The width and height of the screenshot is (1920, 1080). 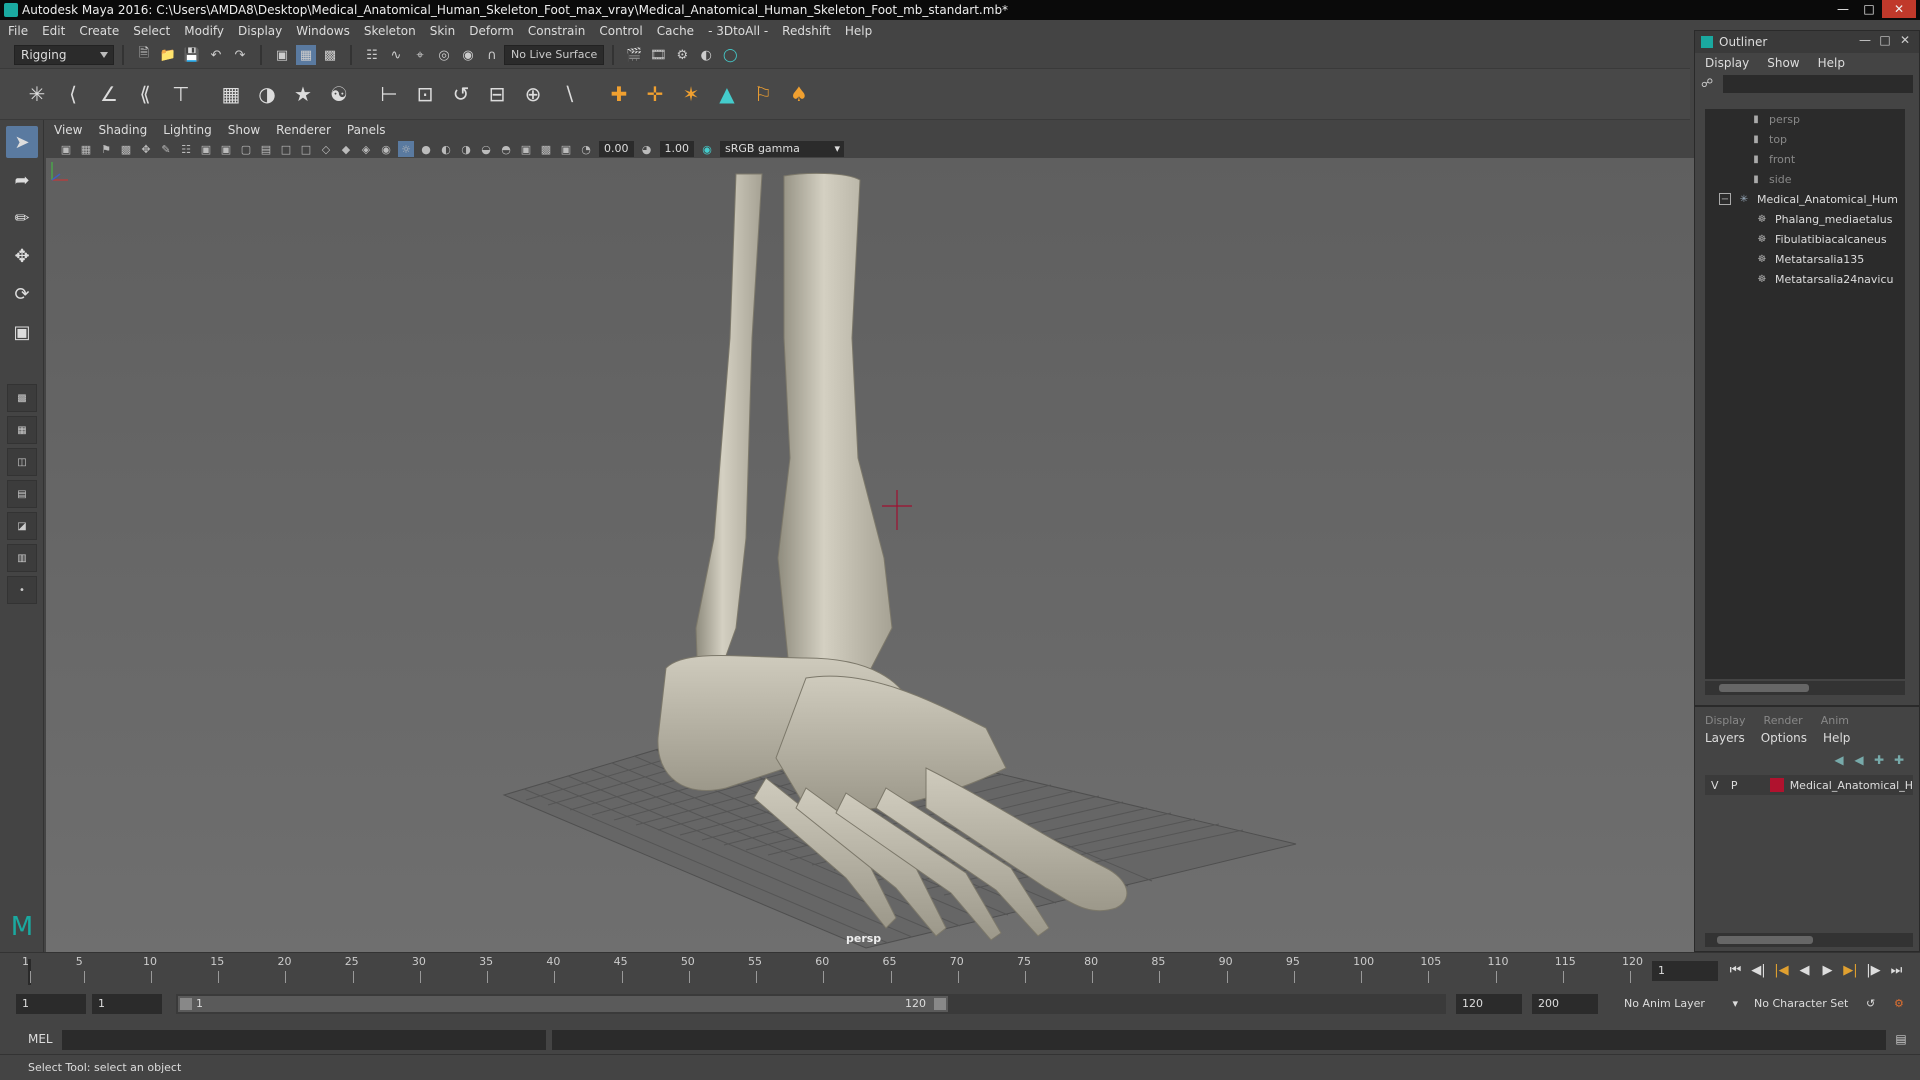 I want to click on outliner-maximize-button: □, so click(x=1885, y=40).